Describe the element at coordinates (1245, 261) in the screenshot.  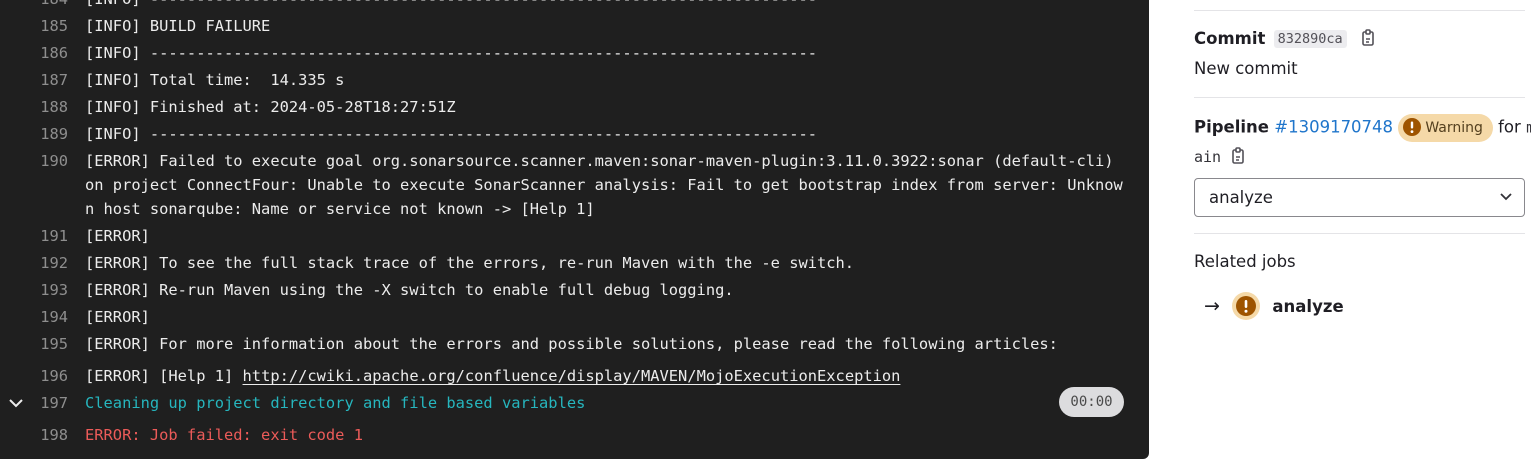
I see `related-jobs-heading: Related jobs` at that location.